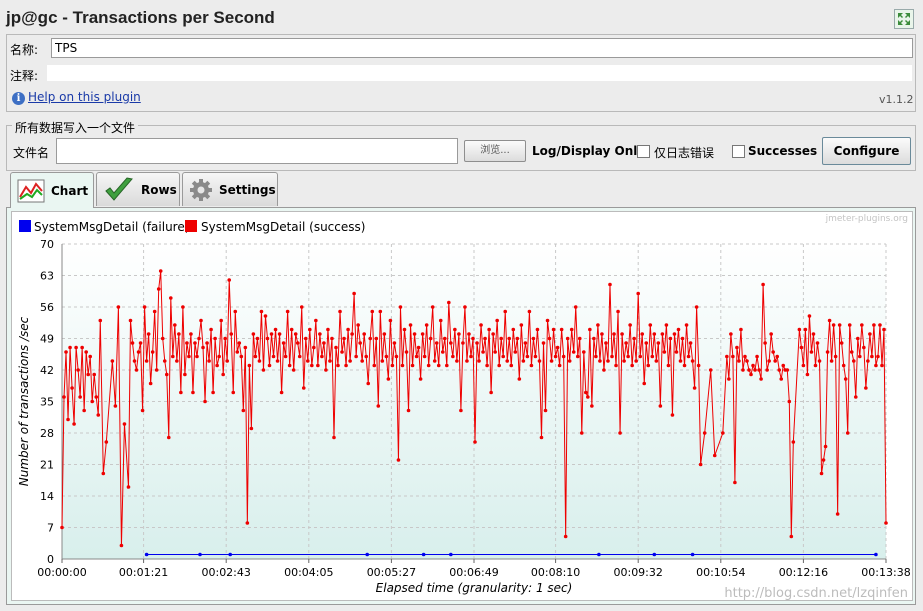 Image resolution: width=923 pixels, height=611 pixels. What do you see at coordinates (119, 188) in the screenshot?
I see `checkmark-icon` at bounding box center [119, 188].